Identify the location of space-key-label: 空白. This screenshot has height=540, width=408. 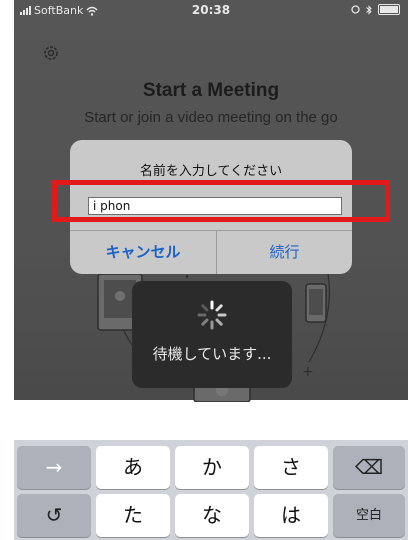
(368, 515).